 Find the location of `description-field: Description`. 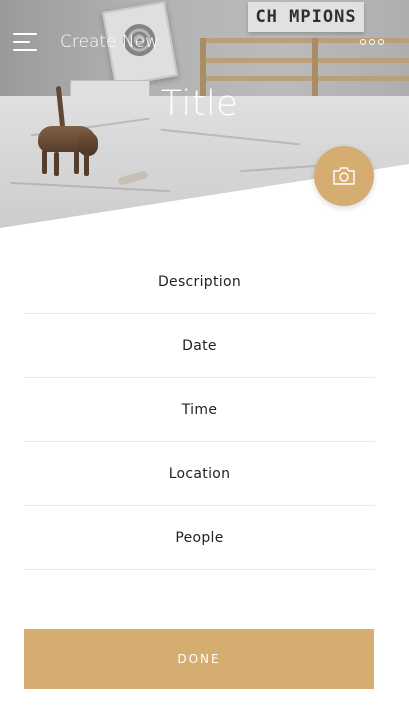

description-field: Description is located at coordinates (199, 282).